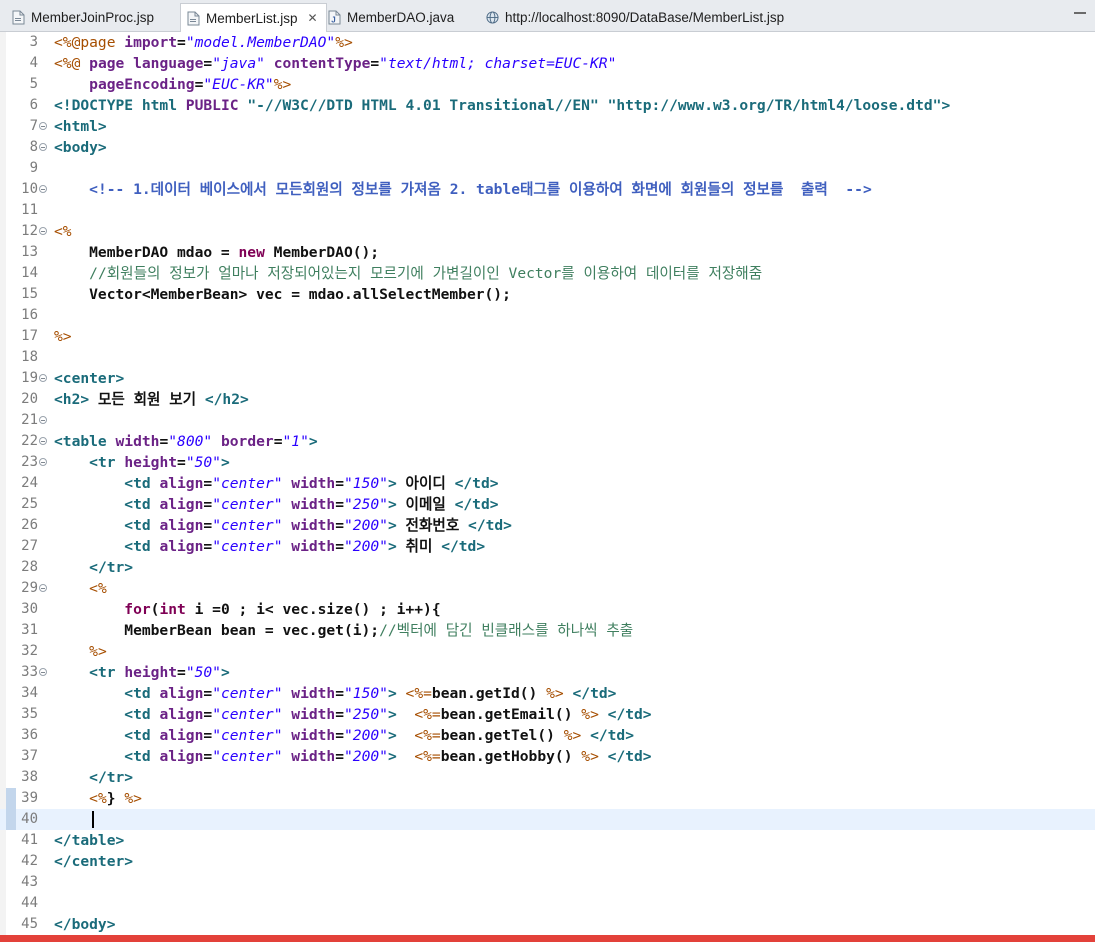 The width and height of the screenshot is (1095, 942). I want to click on tab-member-list: MemberList.jsp ✕, so click(253, 17).